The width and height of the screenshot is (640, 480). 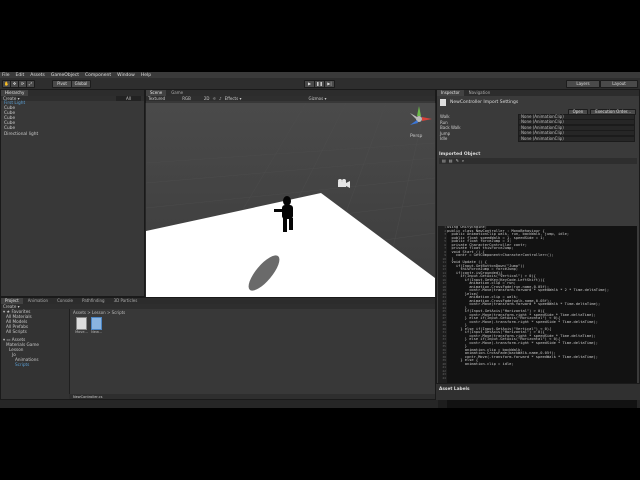 What do you see at coordinates (214, 98) in the screenshot?
I see `lighting-toggle-icon: ☼` at bounding box center [214, 98].